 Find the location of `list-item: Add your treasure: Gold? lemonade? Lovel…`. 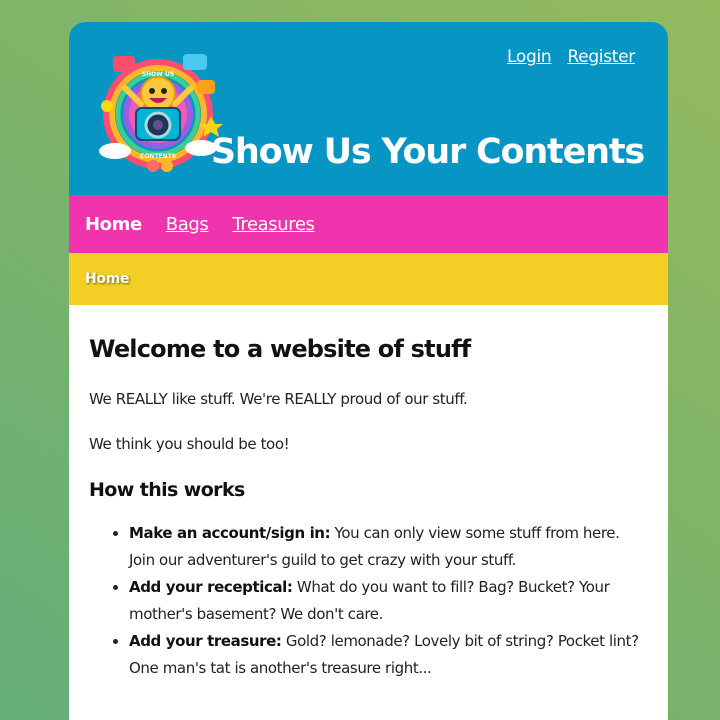

list-item: Add your treasure: Gold? lemonade? Lovel… is located at coordinates (388, 655).